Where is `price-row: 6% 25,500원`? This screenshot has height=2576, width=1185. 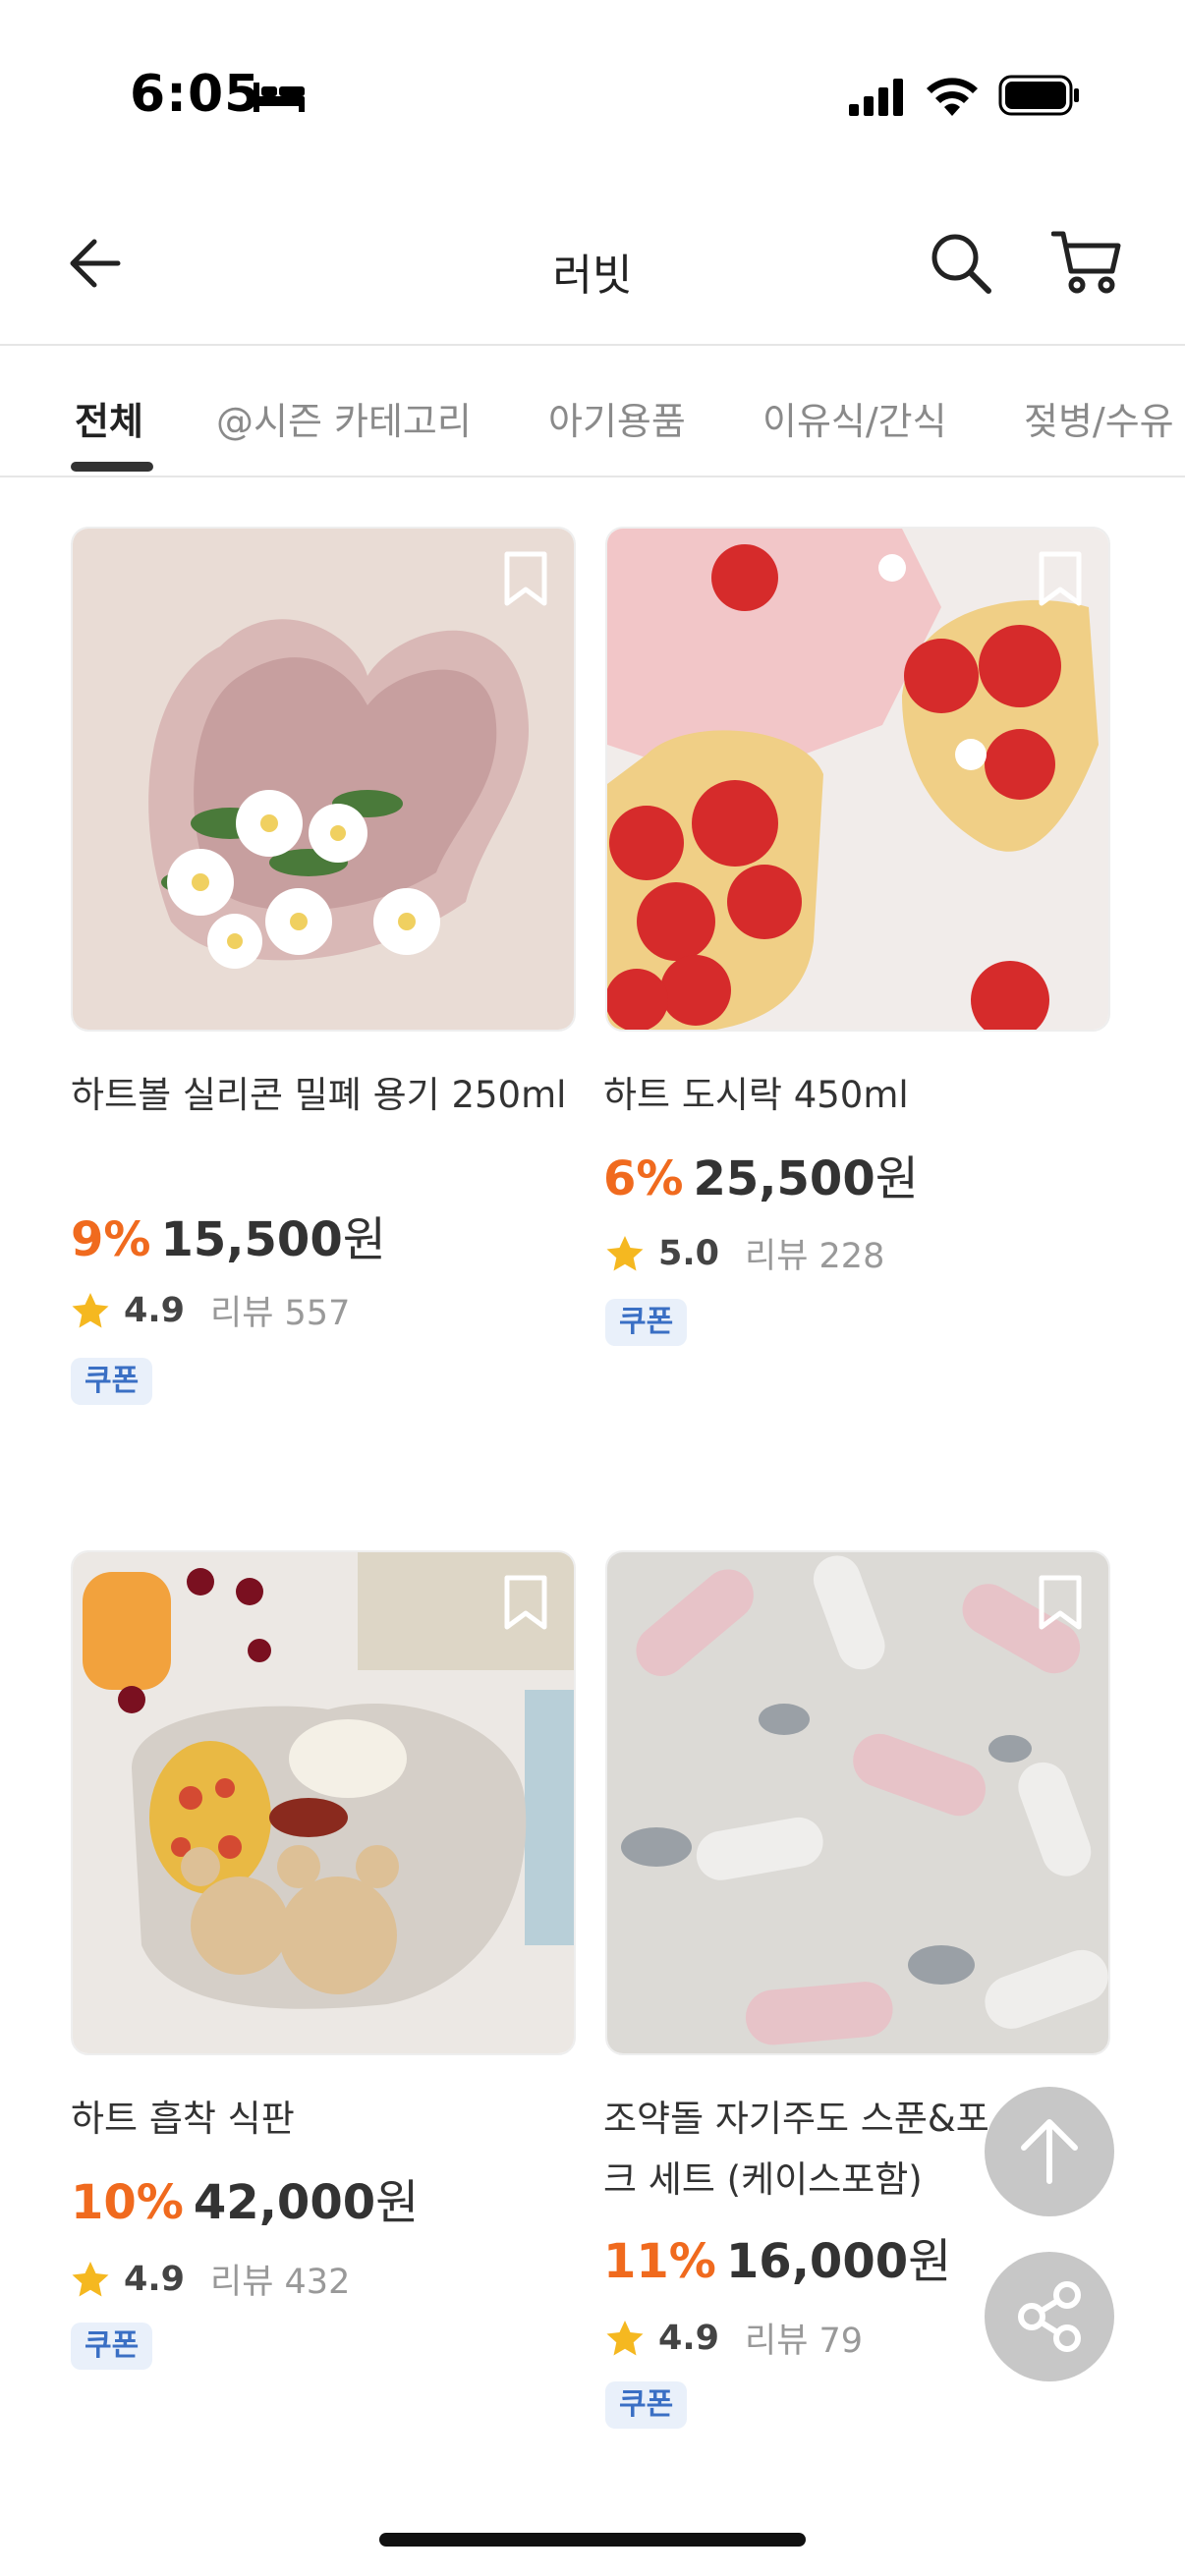
price-row: 6% 25,500원 is located at coordinates (761, 1174).